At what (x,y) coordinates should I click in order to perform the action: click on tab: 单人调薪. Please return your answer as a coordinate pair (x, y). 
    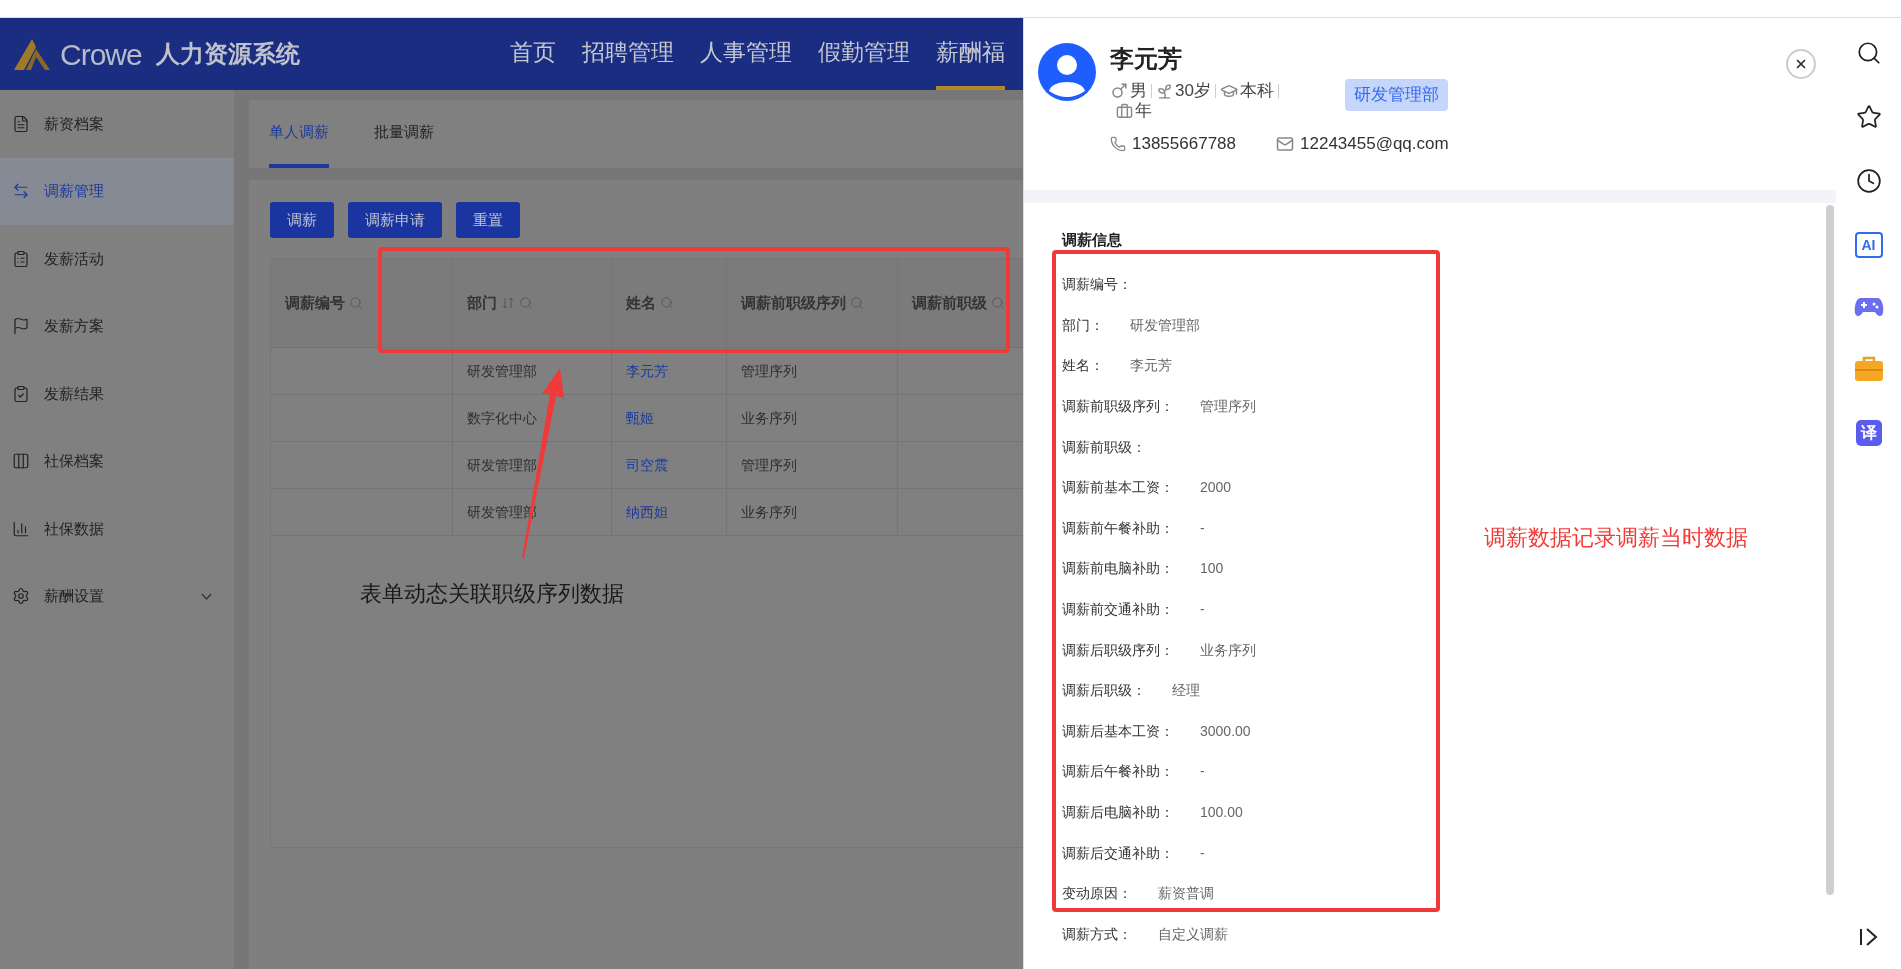
    Looking at the image, I should click on (299, 134).